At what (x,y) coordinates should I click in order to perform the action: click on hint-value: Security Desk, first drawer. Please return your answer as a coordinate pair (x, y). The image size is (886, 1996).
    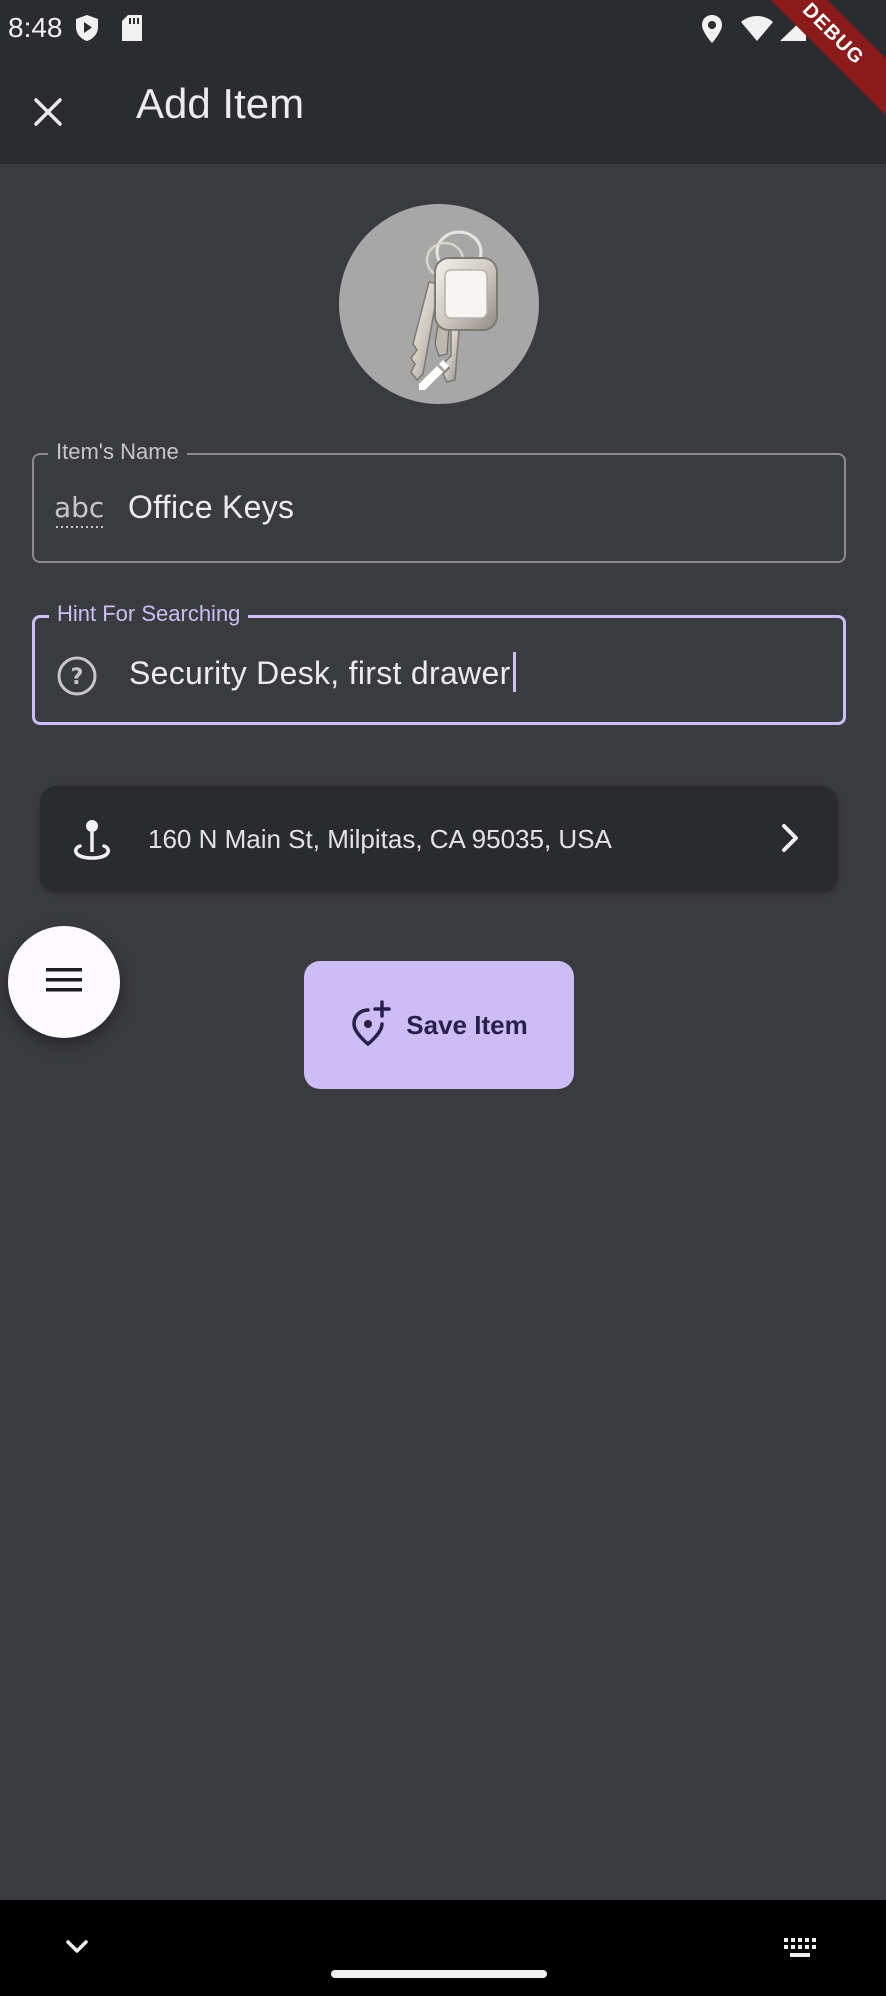
    Looking at the image, I should click on (320, 673).